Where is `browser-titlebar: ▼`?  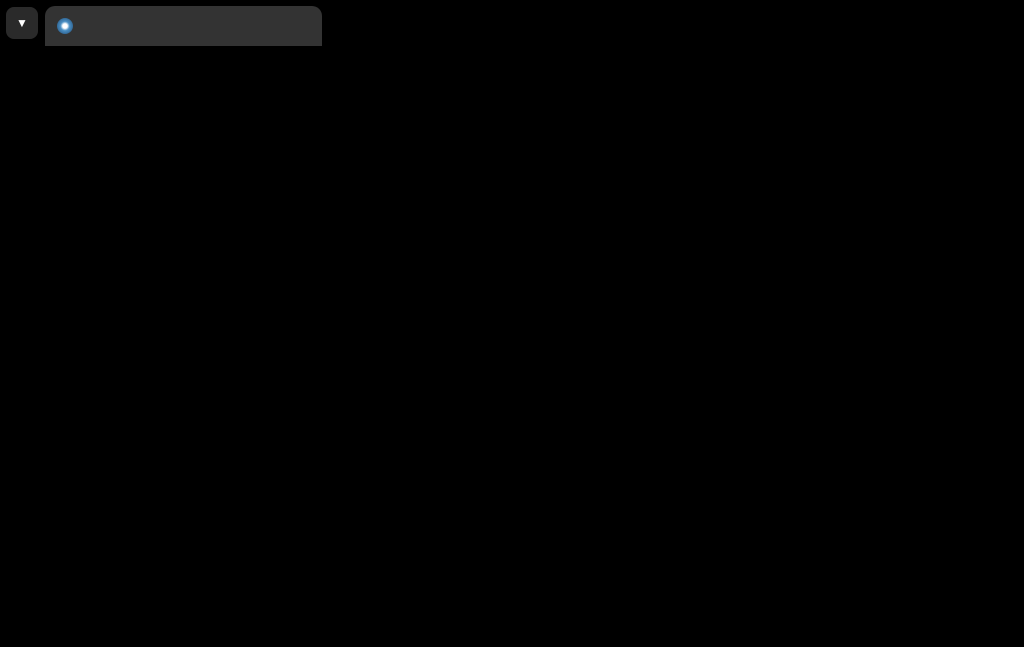 browser-titlebar: ▼ is located at coordinates (512, 23).